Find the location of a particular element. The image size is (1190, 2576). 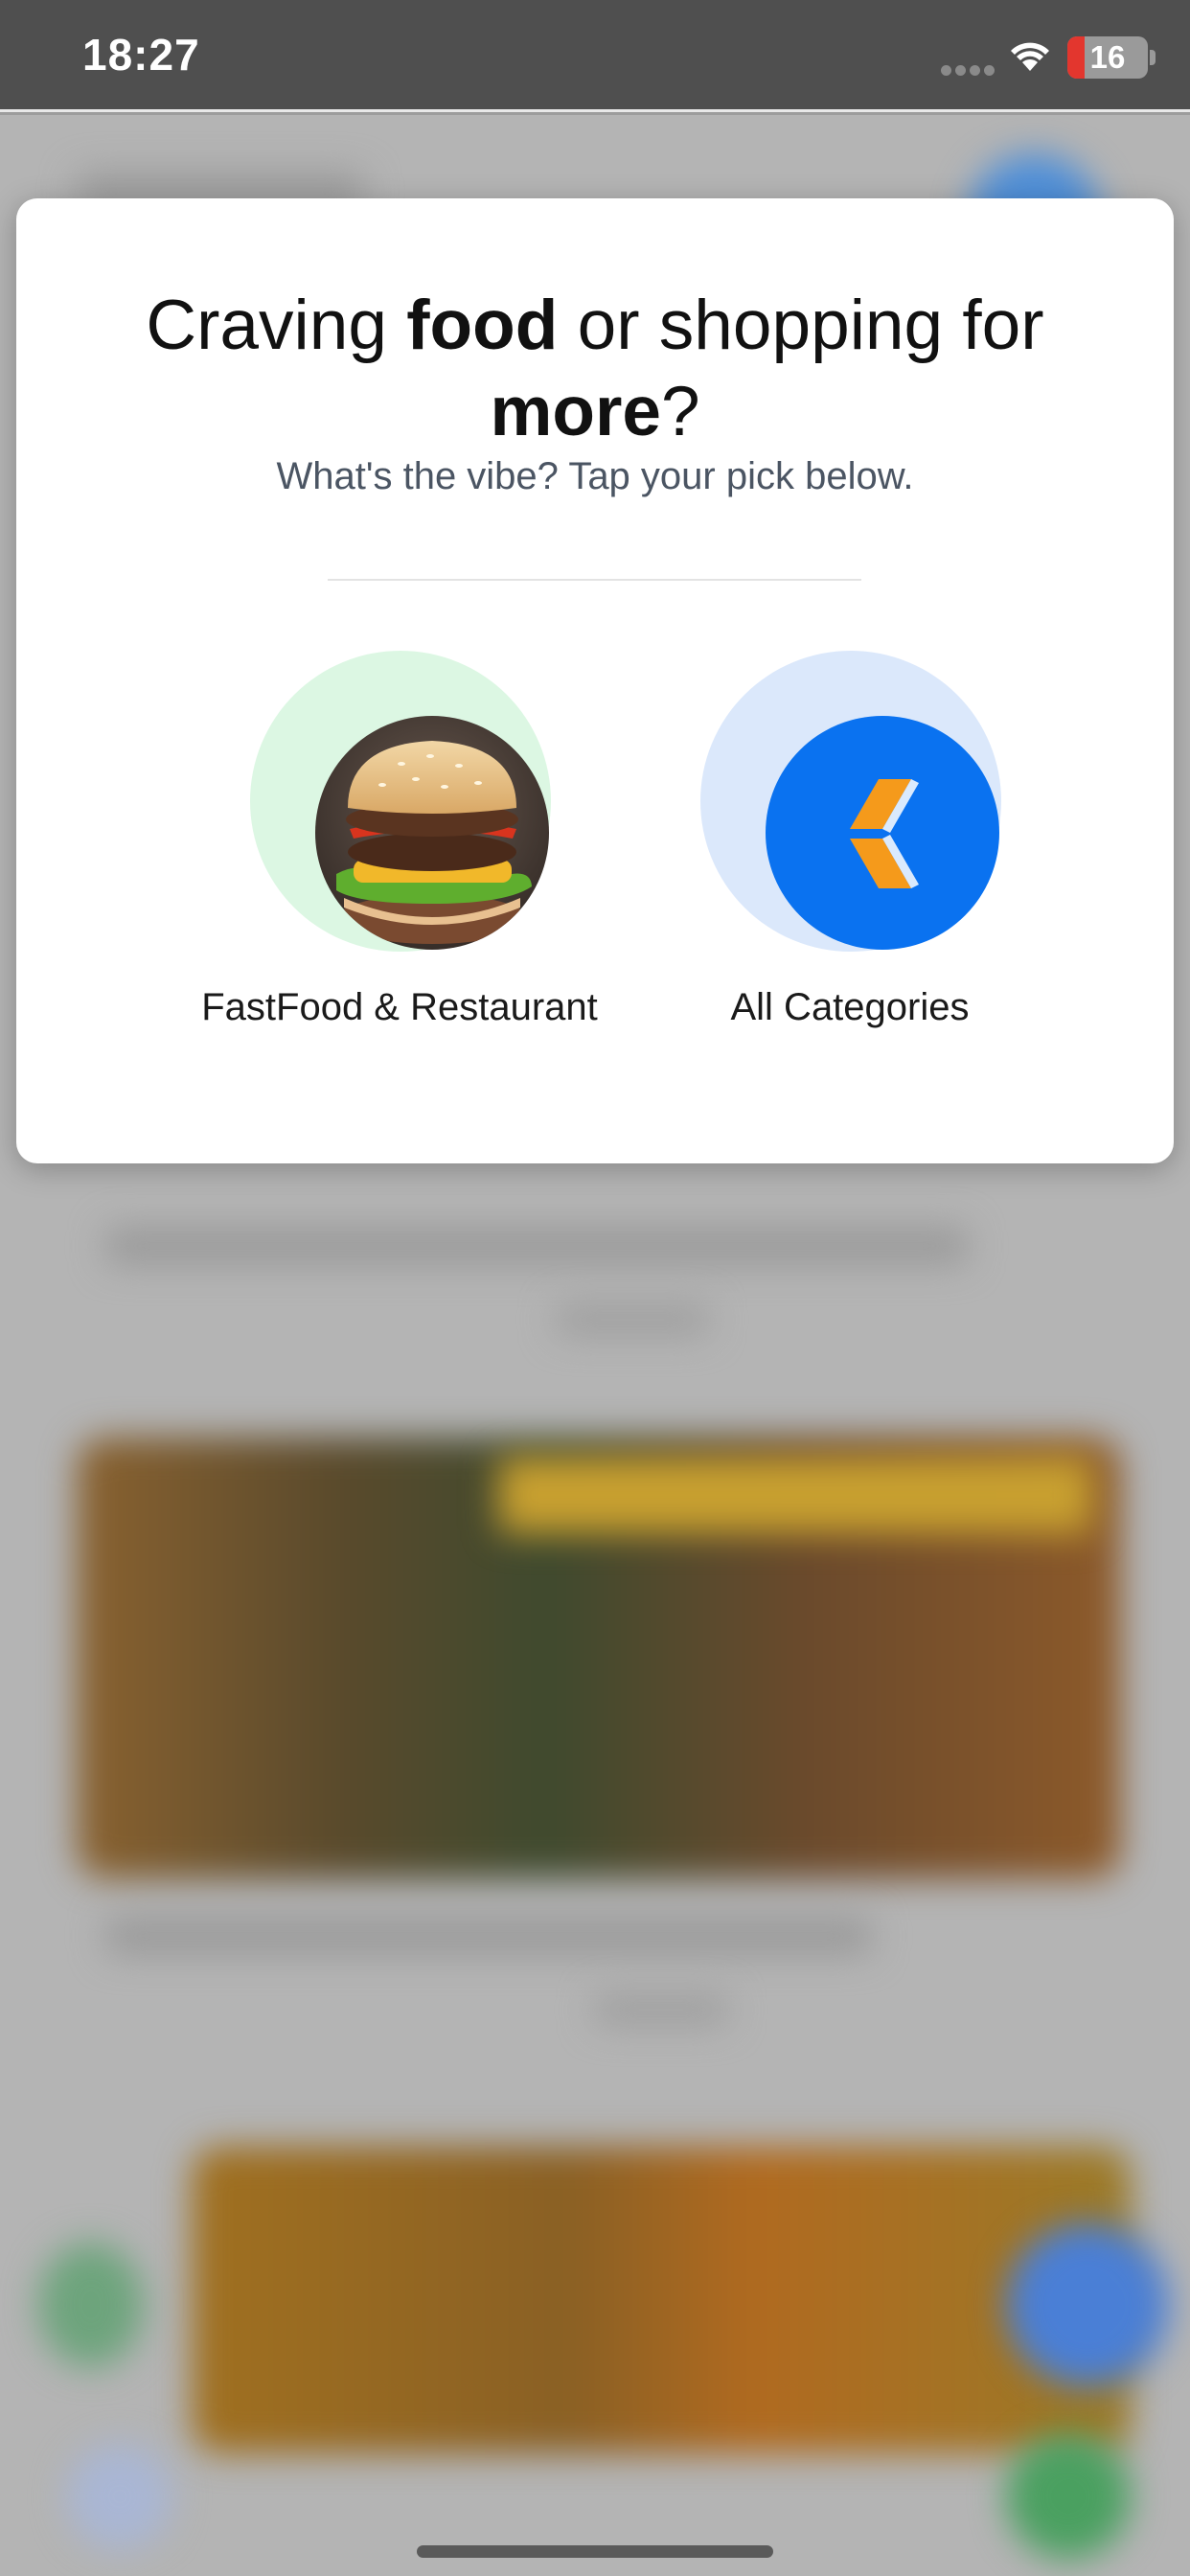

title-text-3: ? is located at coordinates (680, 411).